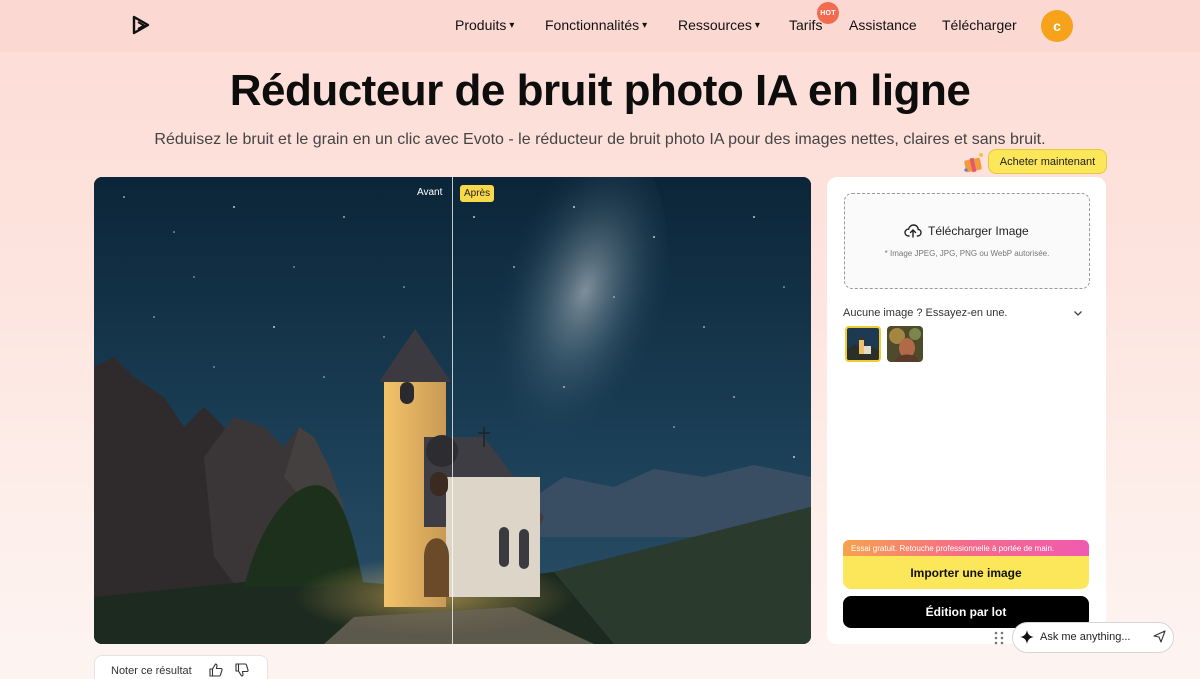 The image size is (1200, 679). What do you see at coordinates (967, 241) in the screenshot?
I see `upload-dropzone` at bounding box center [967, 241].